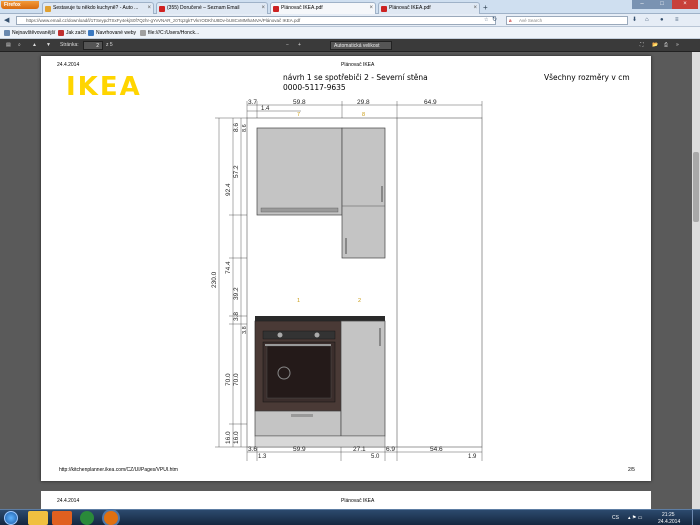 This screenshot has width=700, height=525. I want to click on show-desktop-button, so click(696, 517).